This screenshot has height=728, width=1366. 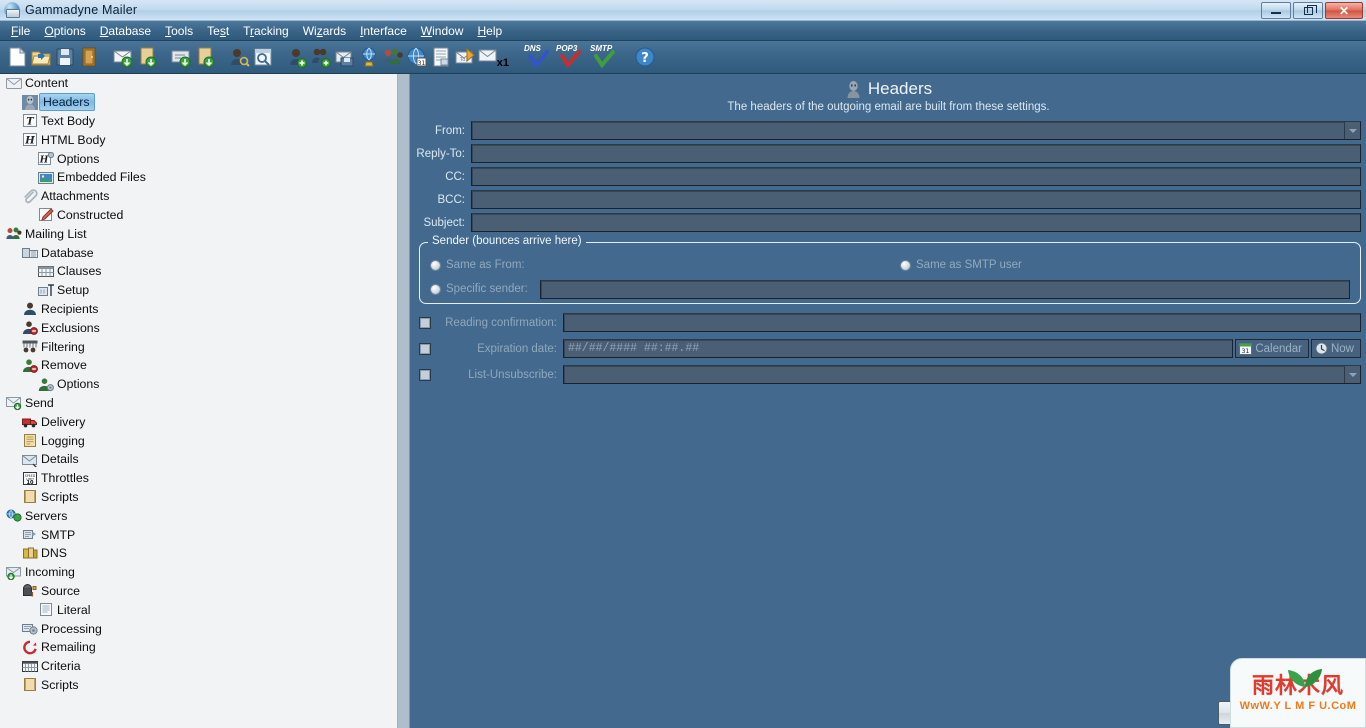 What do you see at coordinates (916, 130) in the screenshot?
I see `from-input` at bounding box center [916, 130].